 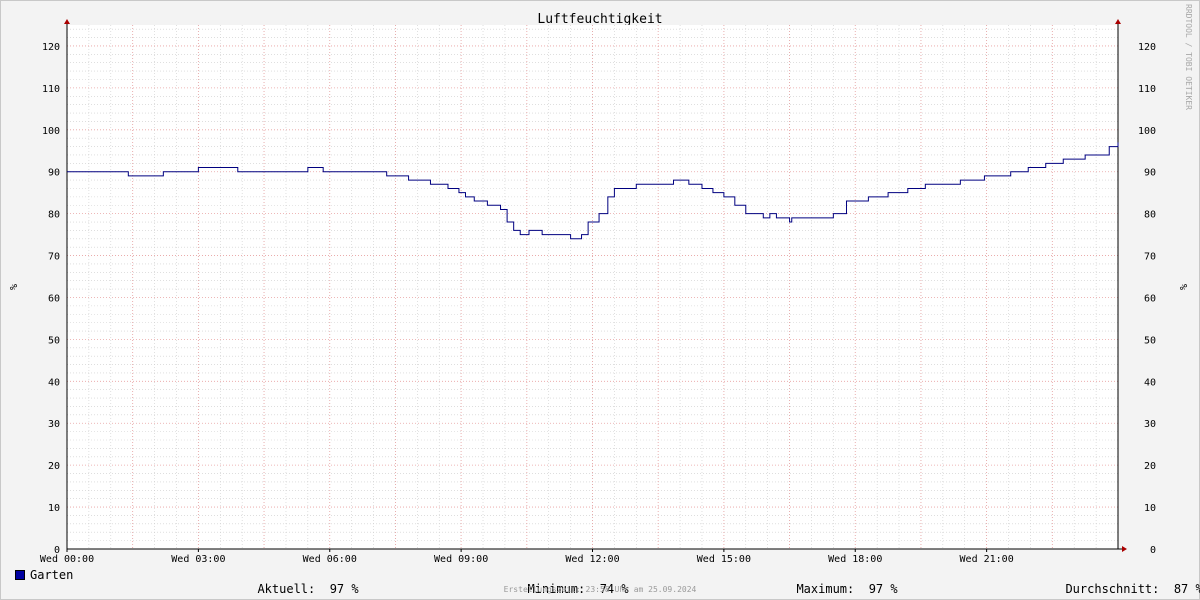 I want to click on y-tick-label-right: 0, so click(x=1153, y=550).